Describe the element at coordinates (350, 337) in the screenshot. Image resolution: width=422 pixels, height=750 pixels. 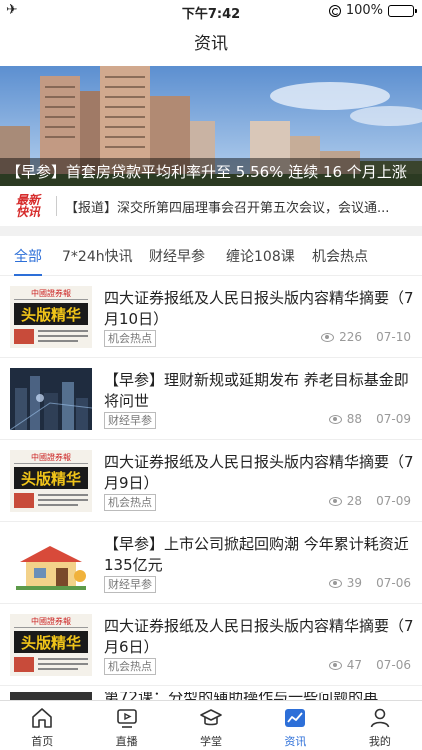
I see `view-count: 226` at that location.